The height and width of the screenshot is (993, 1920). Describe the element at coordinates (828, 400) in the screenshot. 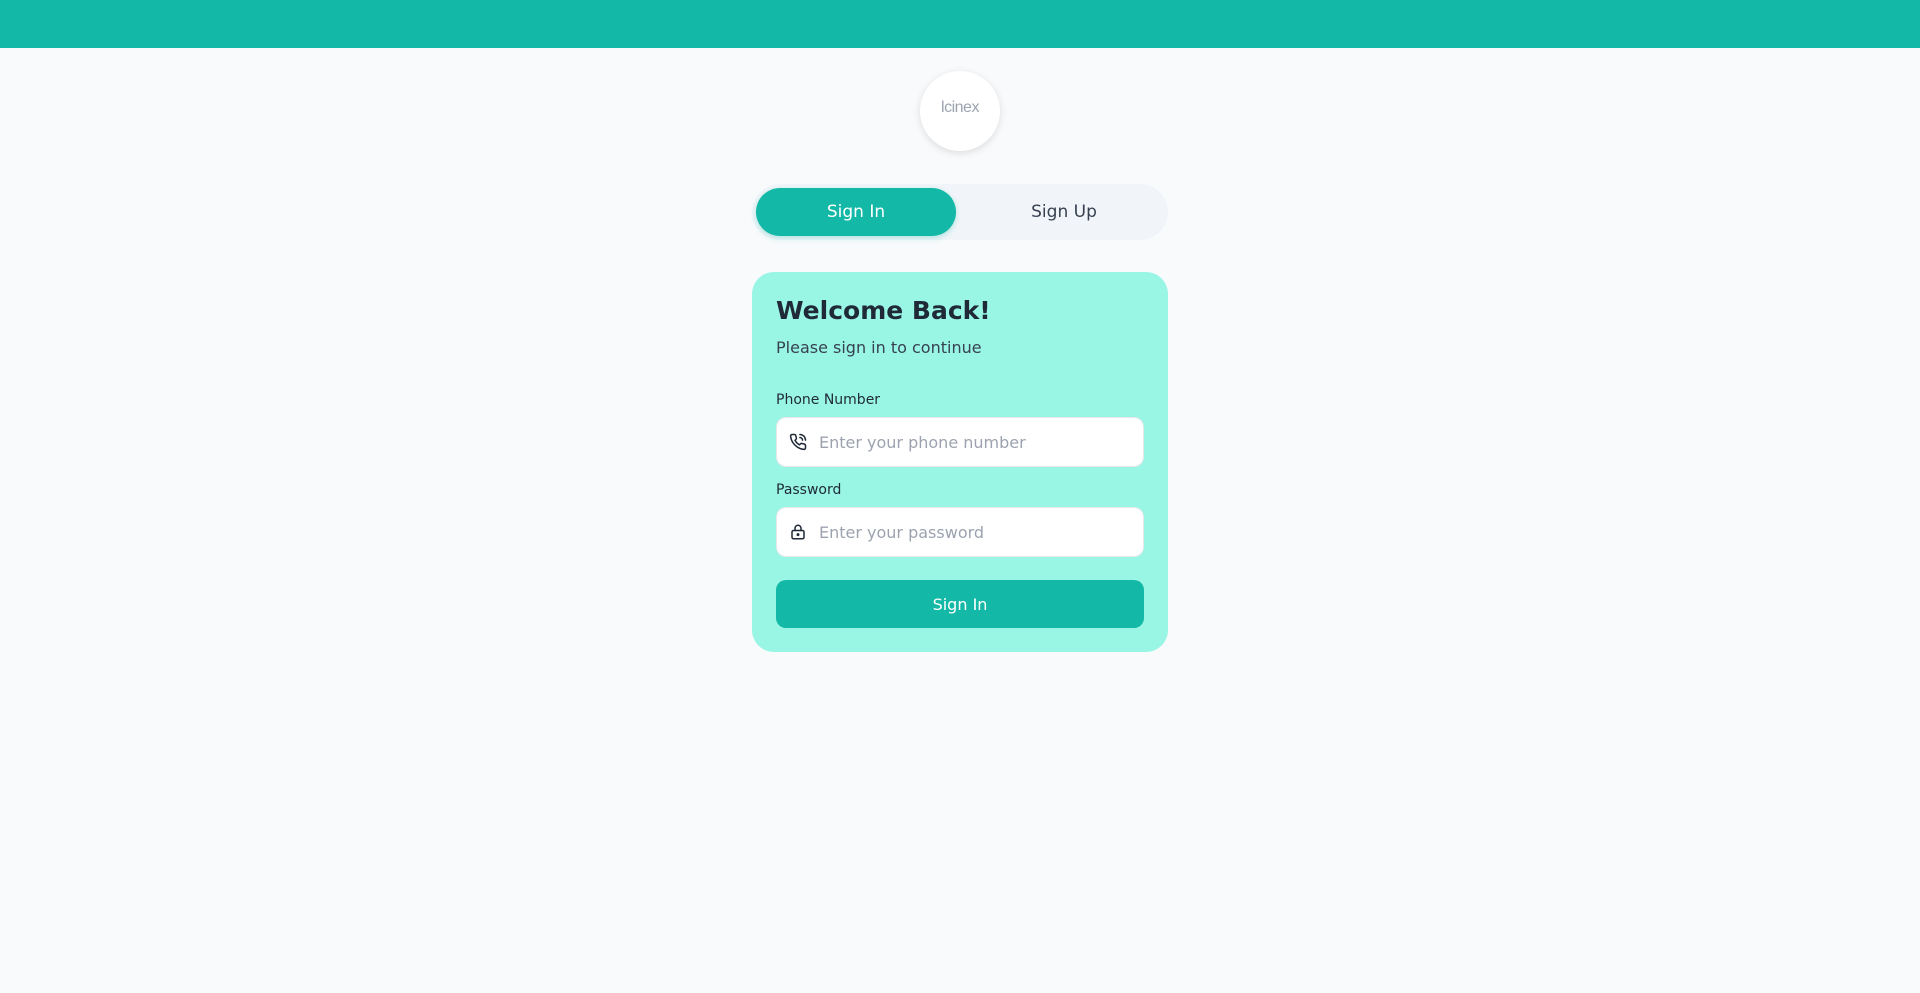

I see `phone-label: Phone Number` at that location.